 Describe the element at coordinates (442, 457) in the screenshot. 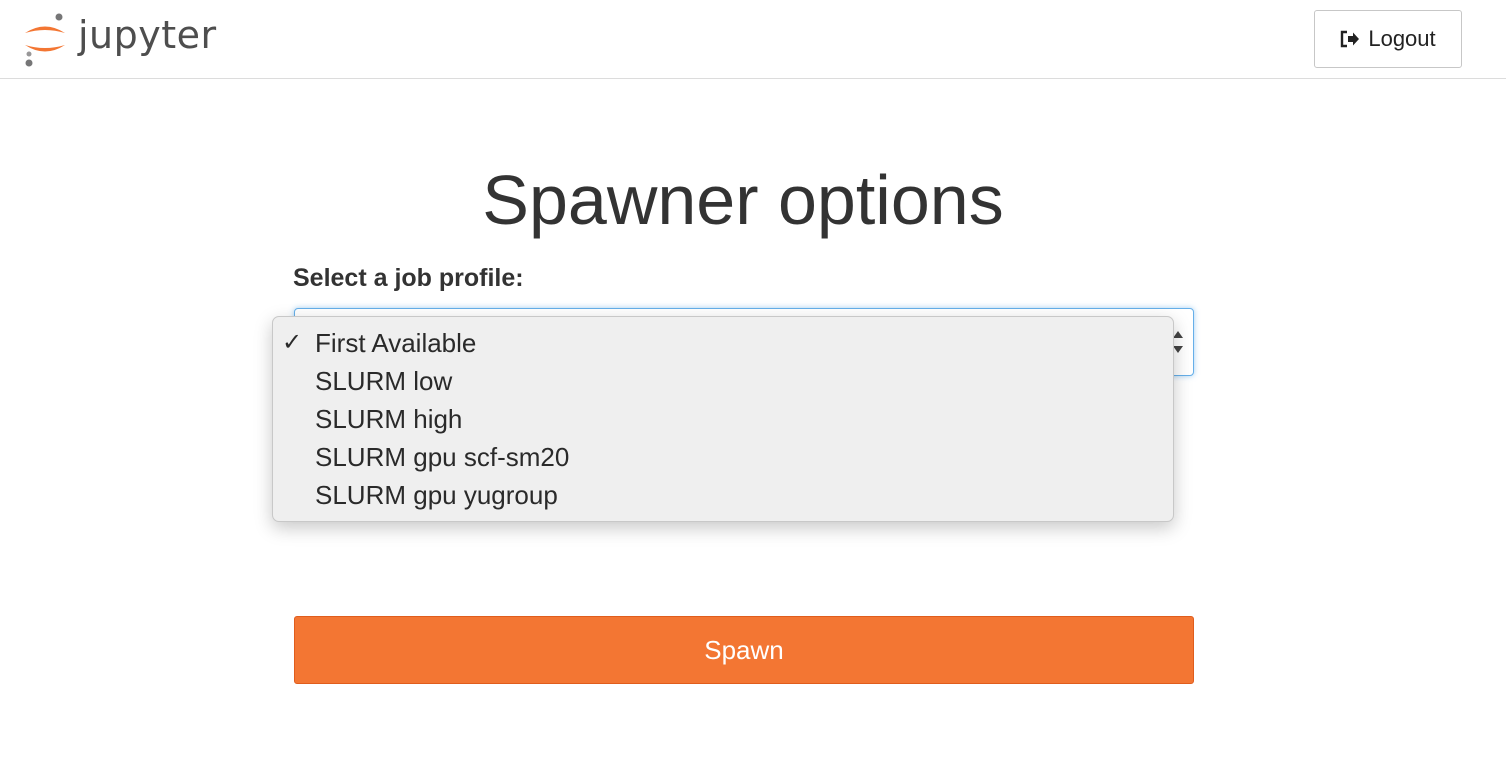

I see `option-label: SLURM gpu scf-sm20` at that location.